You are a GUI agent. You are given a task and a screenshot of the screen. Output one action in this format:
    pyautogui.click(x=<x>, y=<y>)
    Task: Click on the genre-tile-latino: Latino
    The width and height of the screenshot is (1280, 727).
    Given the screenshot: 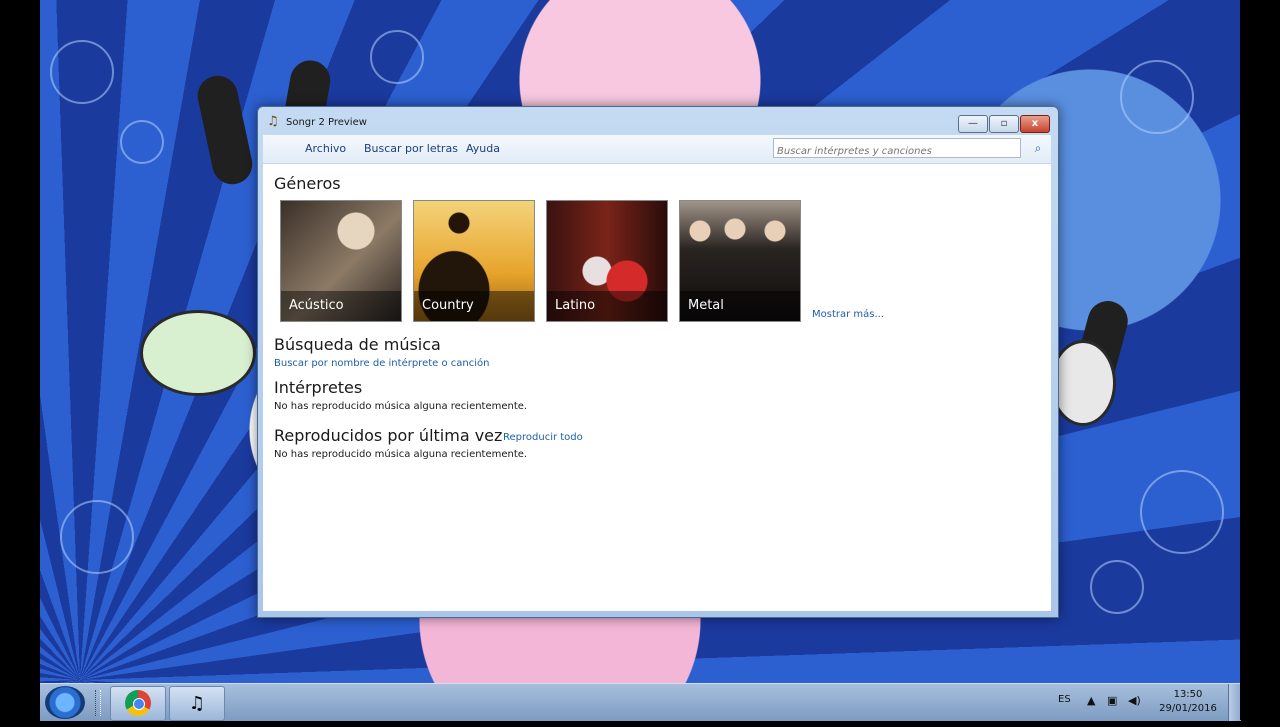 What is the action you would take?
    pyautogui.click(x=607, y=261)
    